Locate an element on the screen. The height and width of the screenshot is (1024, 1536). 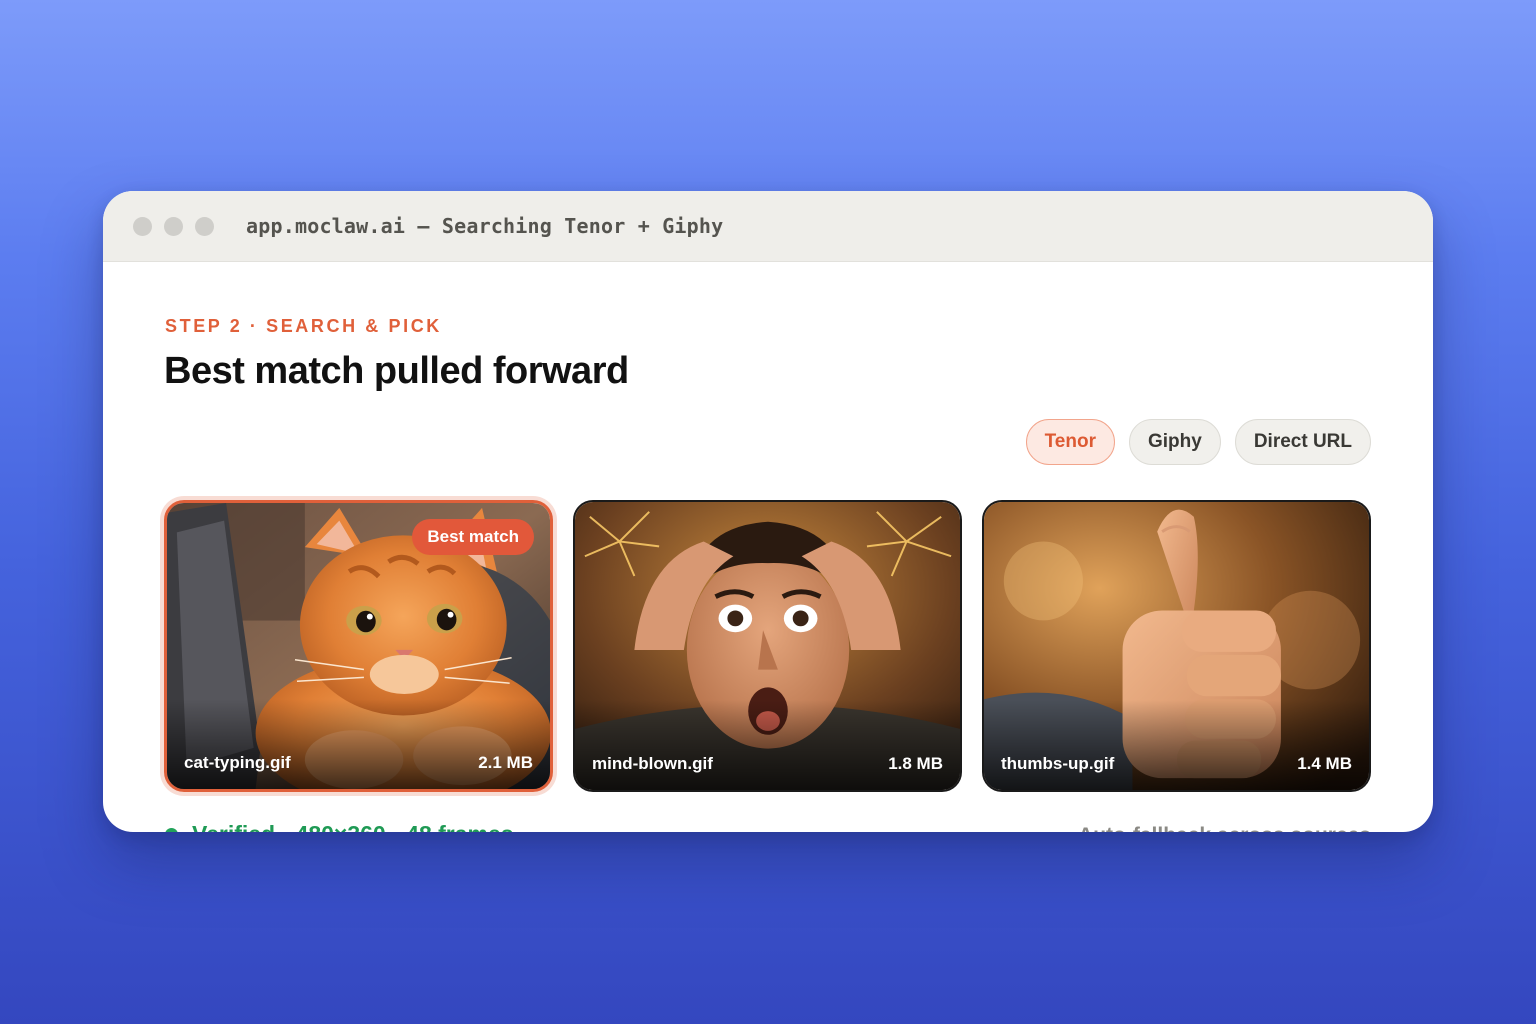
maximize-window-button is located at coordinates (204, 226).